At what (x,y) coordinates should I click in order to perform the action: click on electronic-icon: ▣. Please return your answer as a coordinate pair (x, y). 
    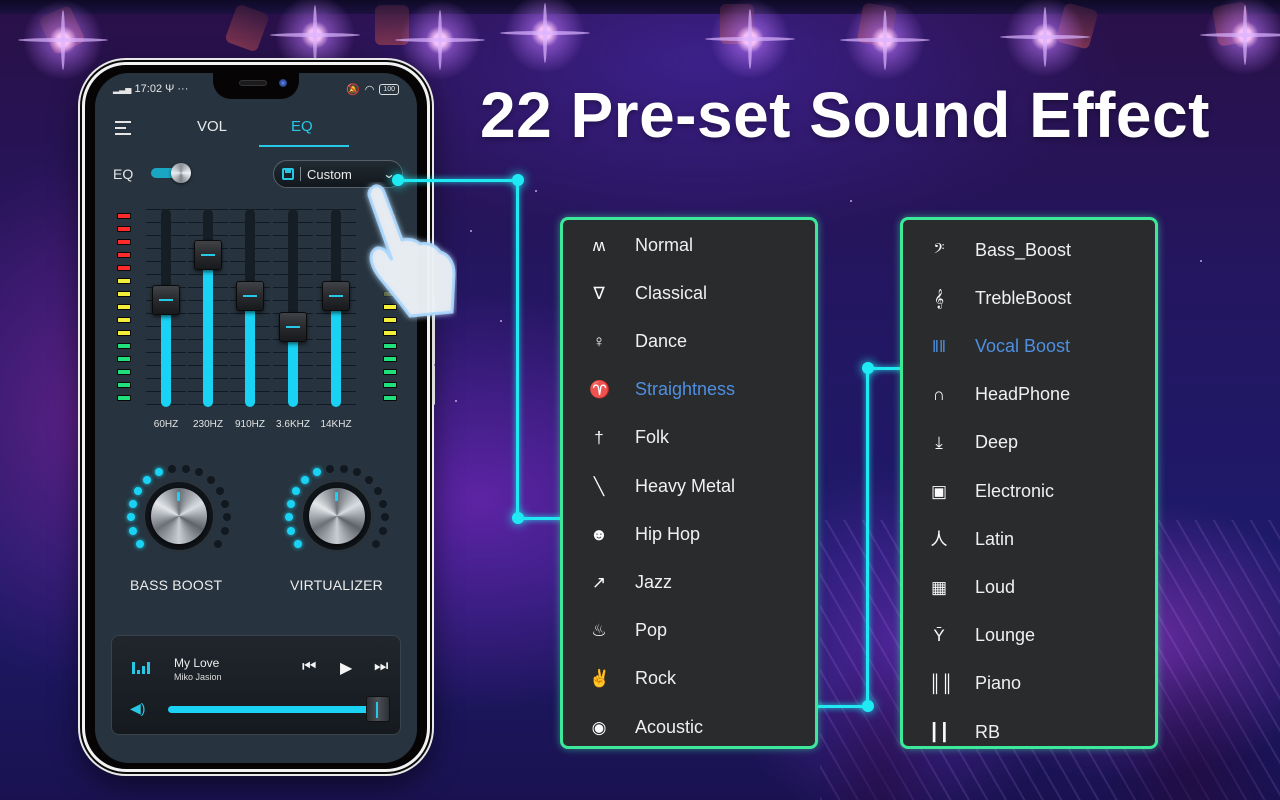
    Looking at the image, I should click on (939, 491).